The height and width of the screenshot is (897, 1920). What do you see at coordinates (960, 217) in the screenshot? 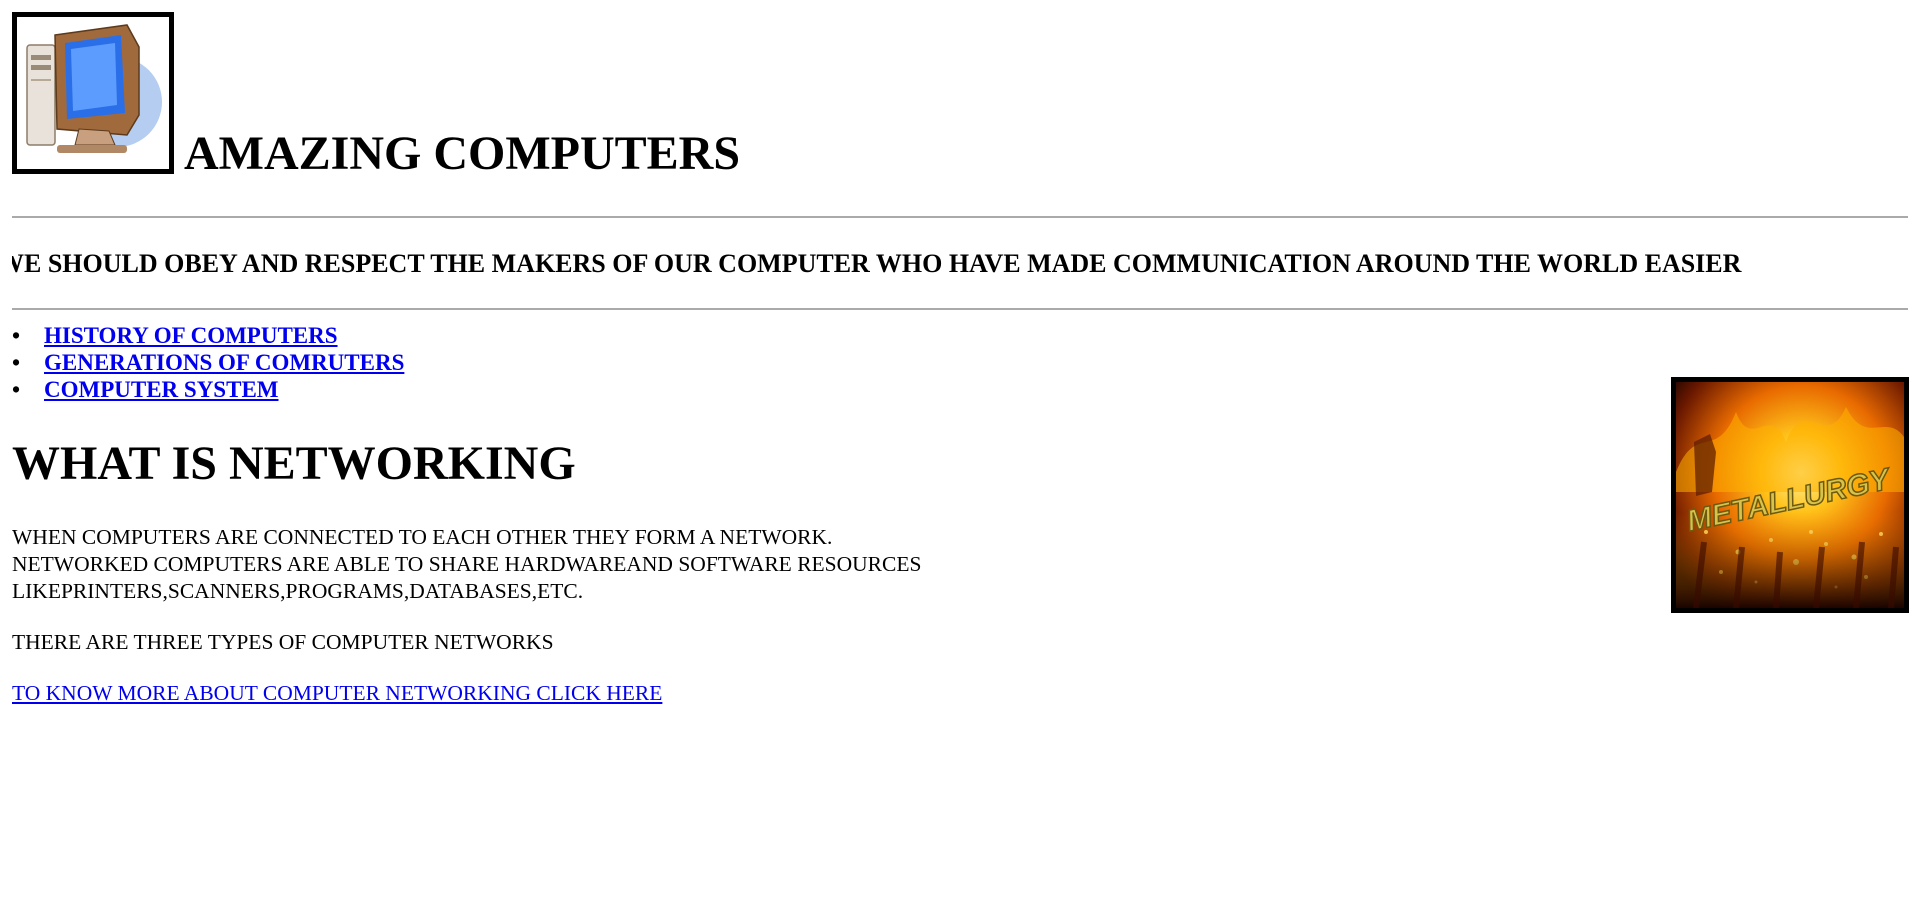
I see `divider-top` at bounding box center [960, 217].